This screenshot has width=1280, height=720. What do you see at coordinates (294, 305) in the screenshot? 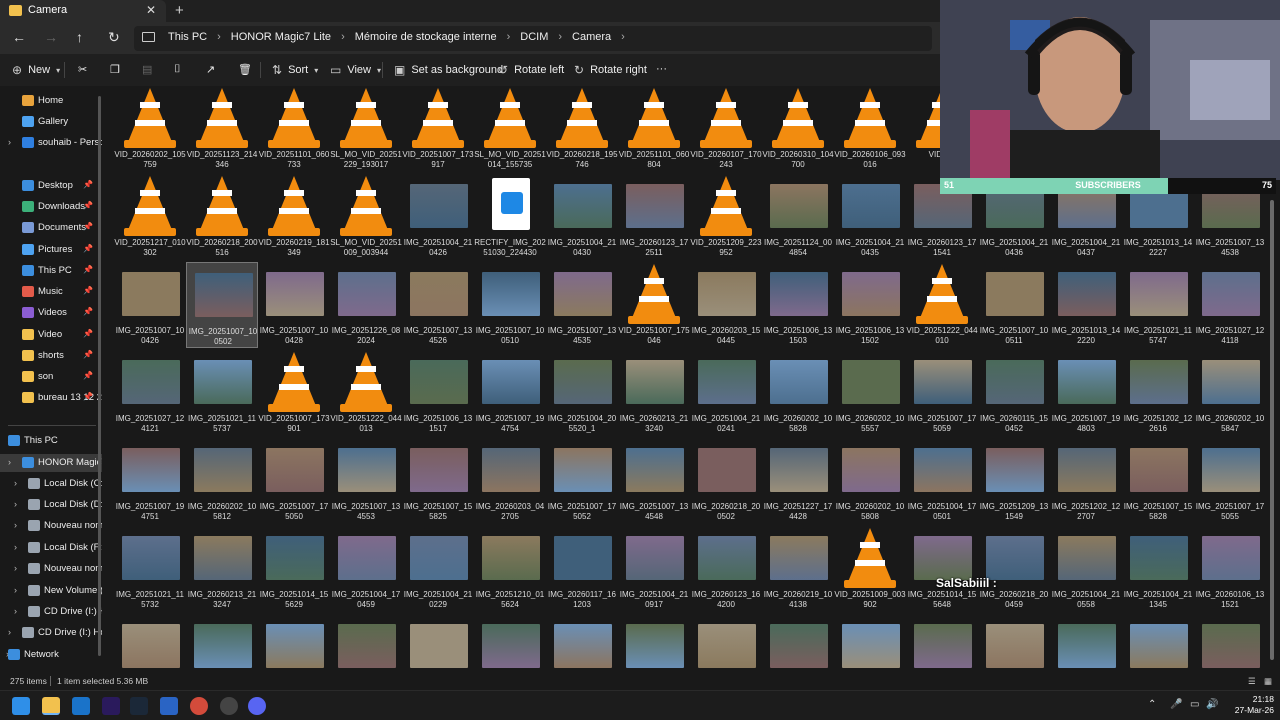
I see `file-item: IMG_20251007_100428` at bounding box center [294, 305].